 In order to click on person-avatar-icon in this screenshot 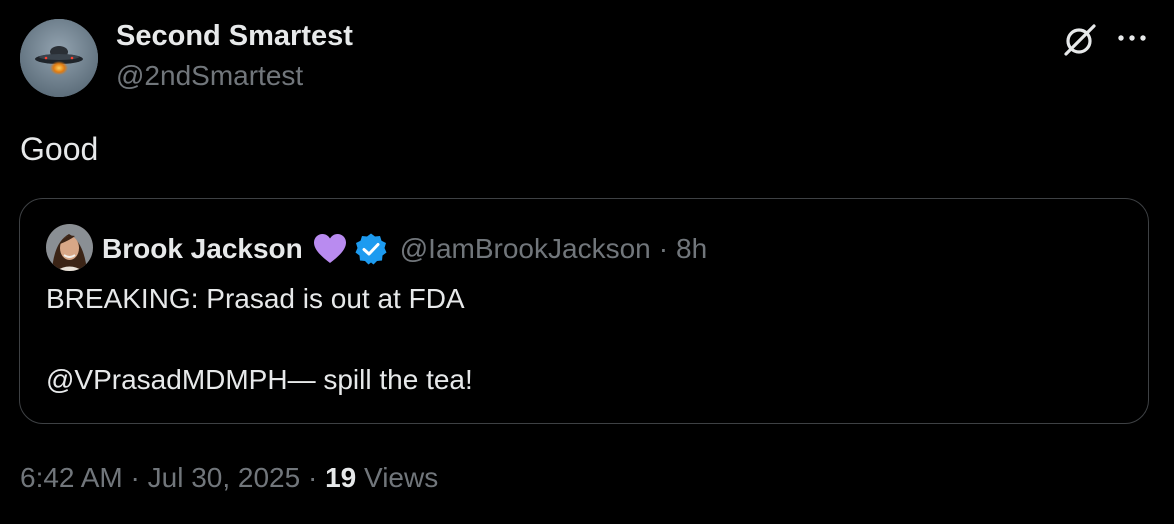, I will do `click(69, 247)`.